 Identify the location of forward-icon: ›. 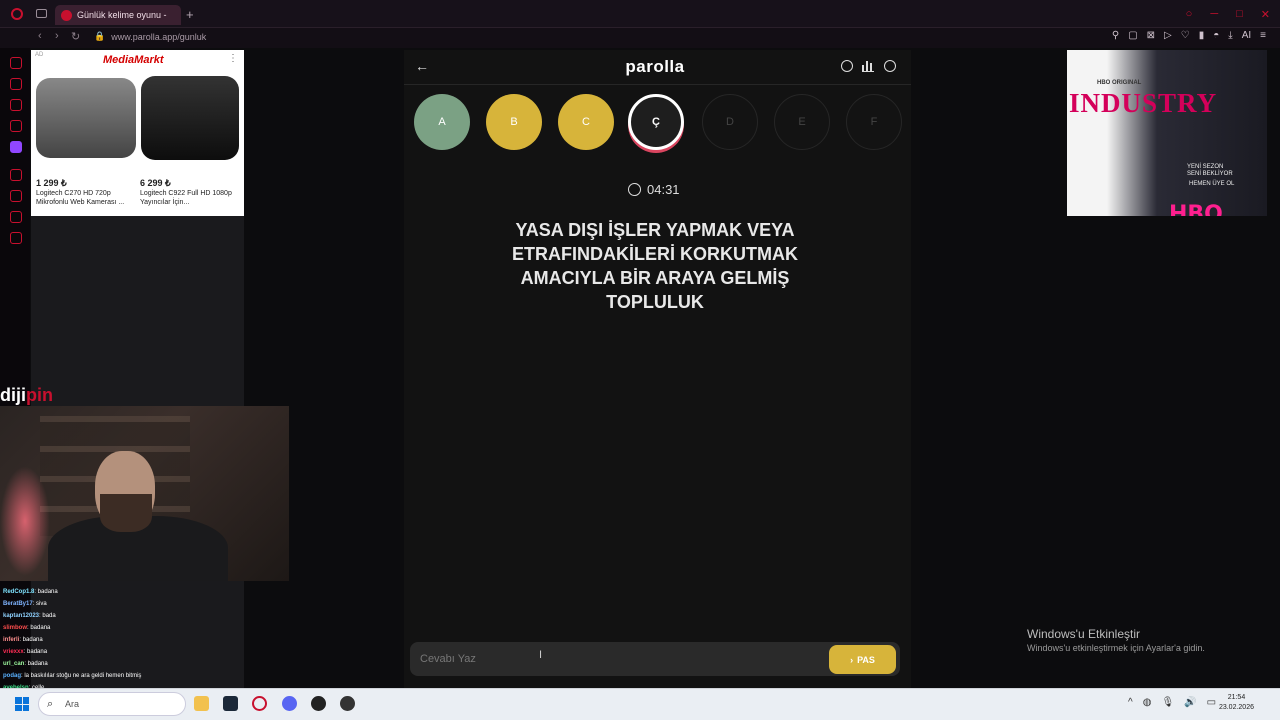
(57, 36).